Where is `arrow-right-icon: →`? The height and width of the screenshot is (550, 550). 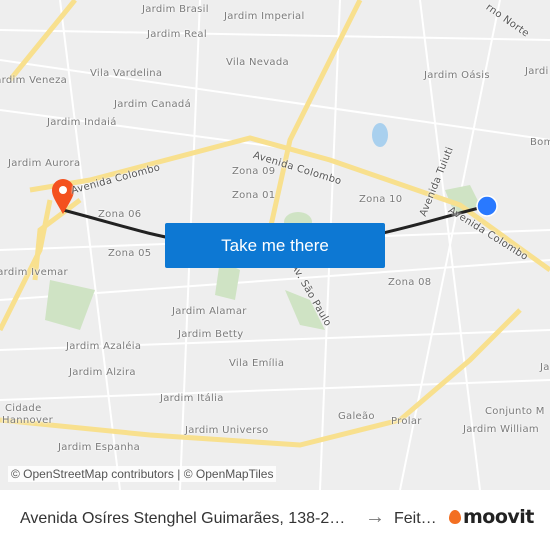 arrow-right-icon: → is located at coordinates (375, 517).